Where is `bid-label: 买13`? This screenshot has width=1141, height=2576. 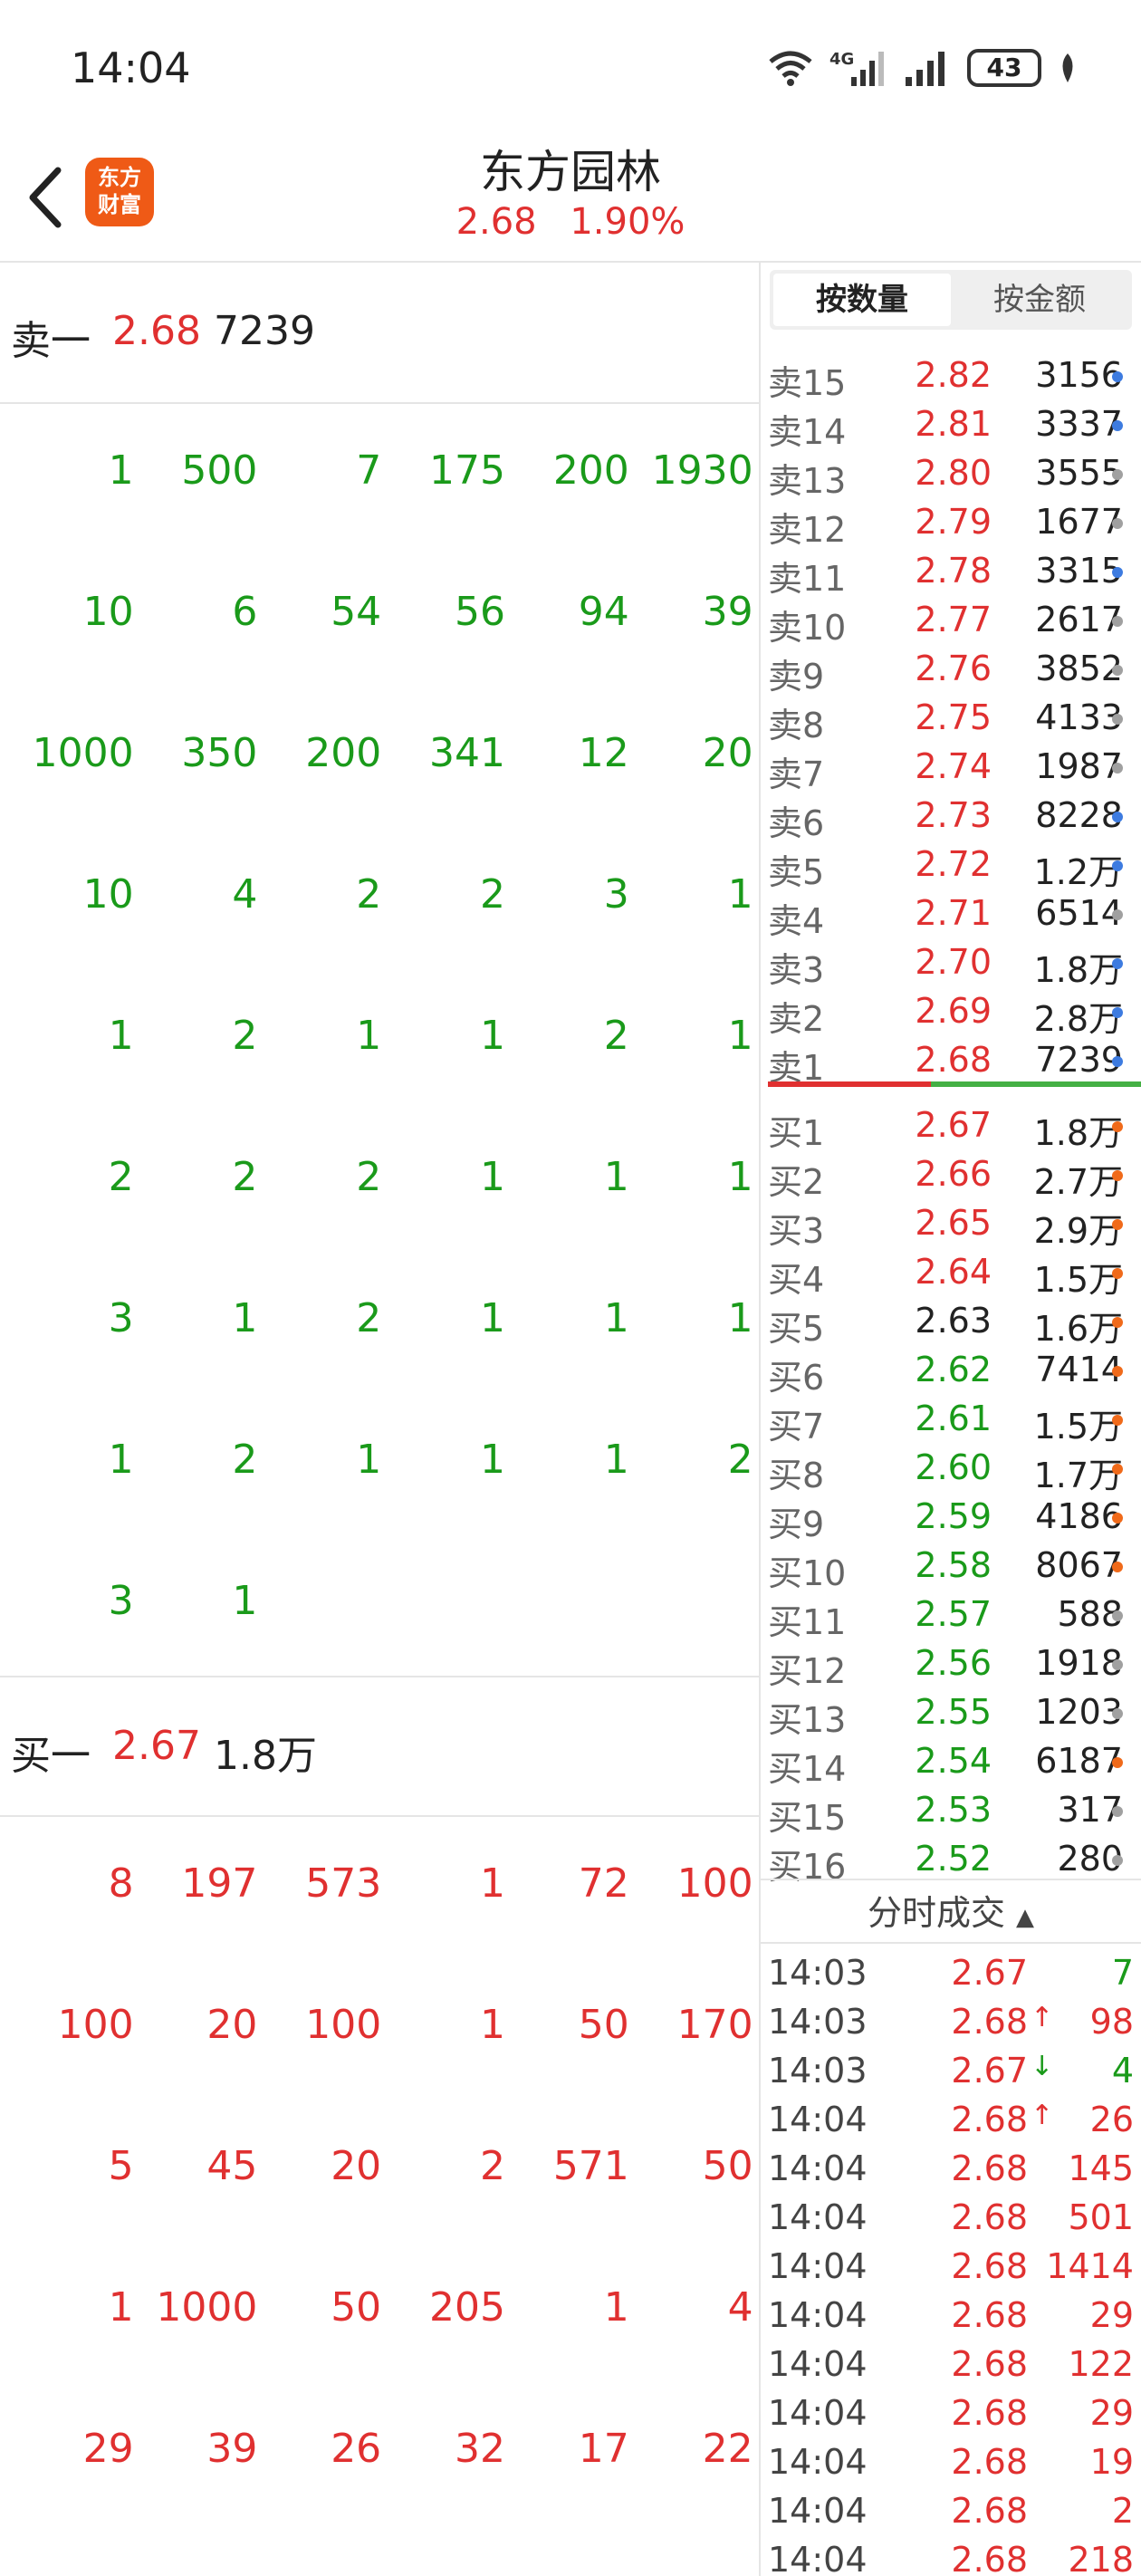 bid-label: 买13 is located at coordinates (807, 1720).